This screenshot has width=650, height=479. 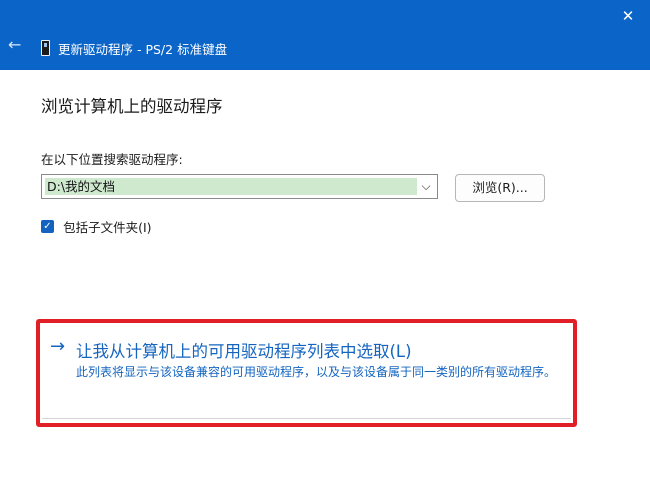 I want to click on keyboard-device-icon, so click(x=45, y=48).